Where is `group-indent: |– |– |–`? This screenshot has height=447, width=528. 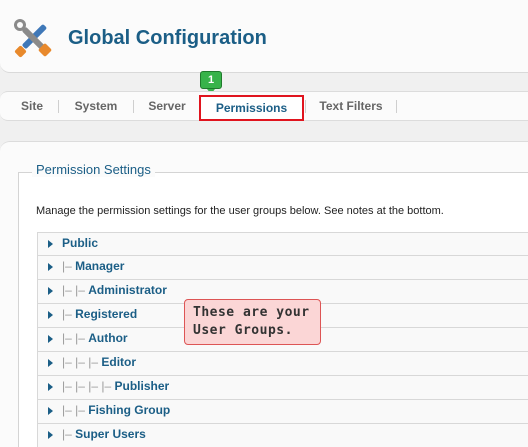 group-indent: |– |– |– is located at coordinates (82, 362).